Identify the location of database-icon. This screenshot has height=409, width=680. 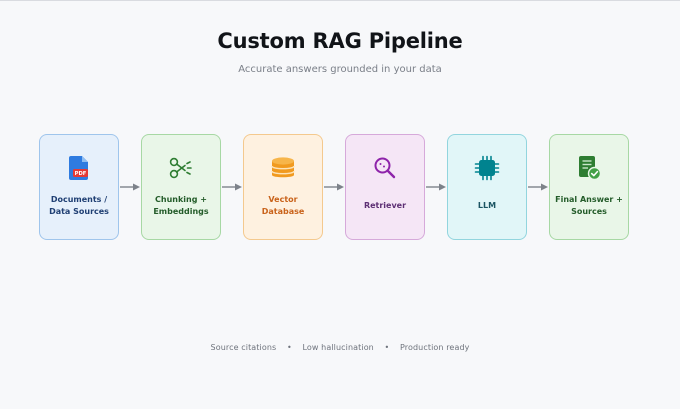
(283, 168).